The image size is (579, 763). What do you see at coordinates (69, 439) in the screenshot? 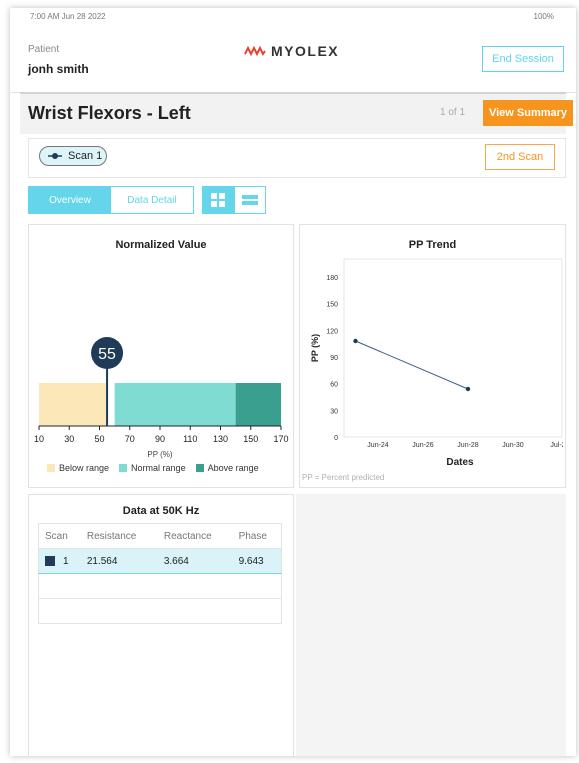
I see `x-tick-label: 30` at bounding box center [69, 439].